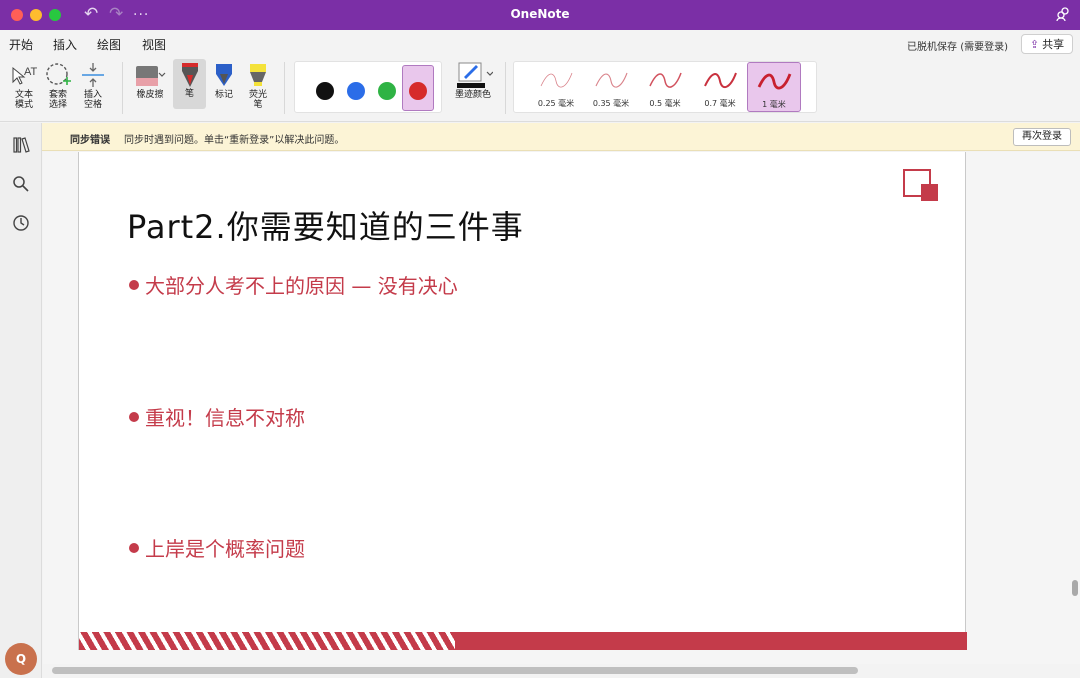 The height and width of the screenshot is (678, 1080). Describe the element at coordinates (665, 103) in the screenshot. I see `width-label: 0.5 毫米` at that location.